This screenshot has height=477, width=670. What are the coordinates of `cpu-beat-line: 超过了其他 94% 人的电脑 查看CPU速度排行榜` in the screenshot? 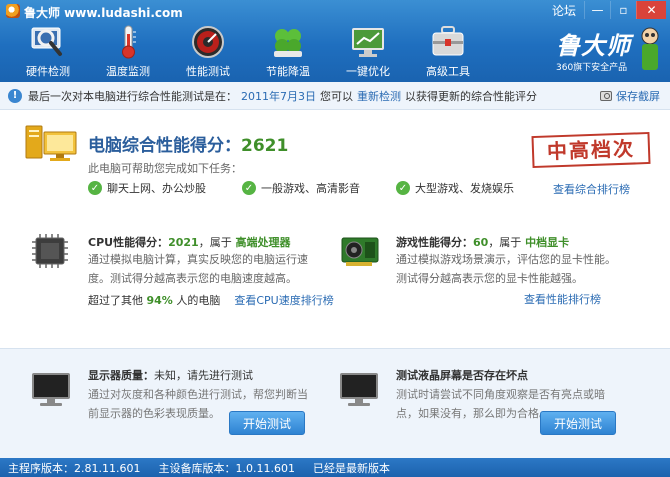 It's located at (211, 300).